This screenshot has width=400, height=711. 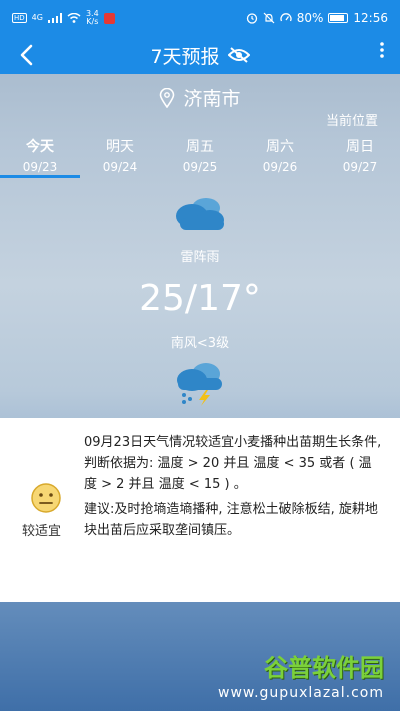 What do you see at coordinates (360, 147) in the screenshot?
I see `tab-day-label: 周日` at bounding box center [360, 147].